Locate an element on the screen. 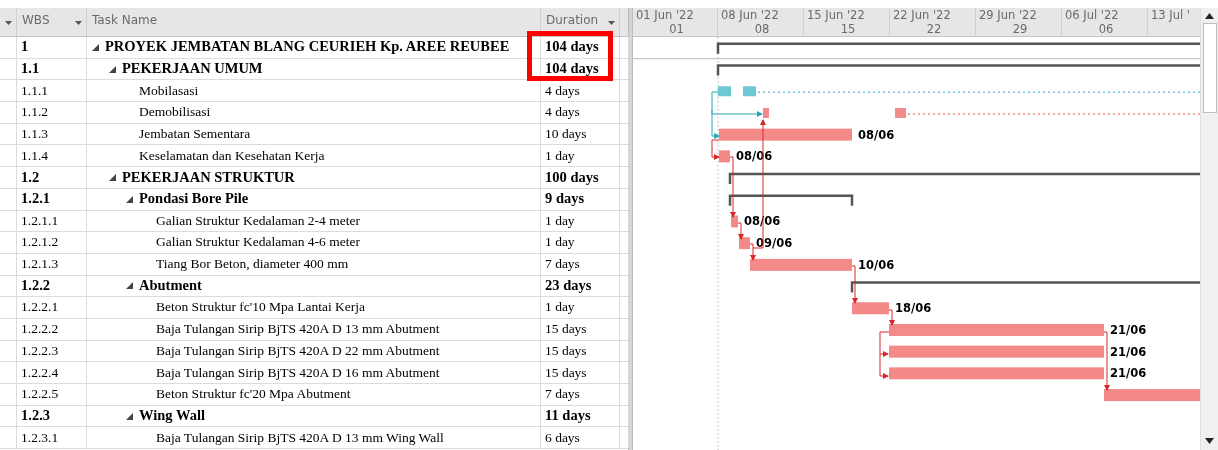 Image resolution: width=1218 pixels, height=450 pixels. finish-date-label: 18/06 is located at coordinates (913, 308).